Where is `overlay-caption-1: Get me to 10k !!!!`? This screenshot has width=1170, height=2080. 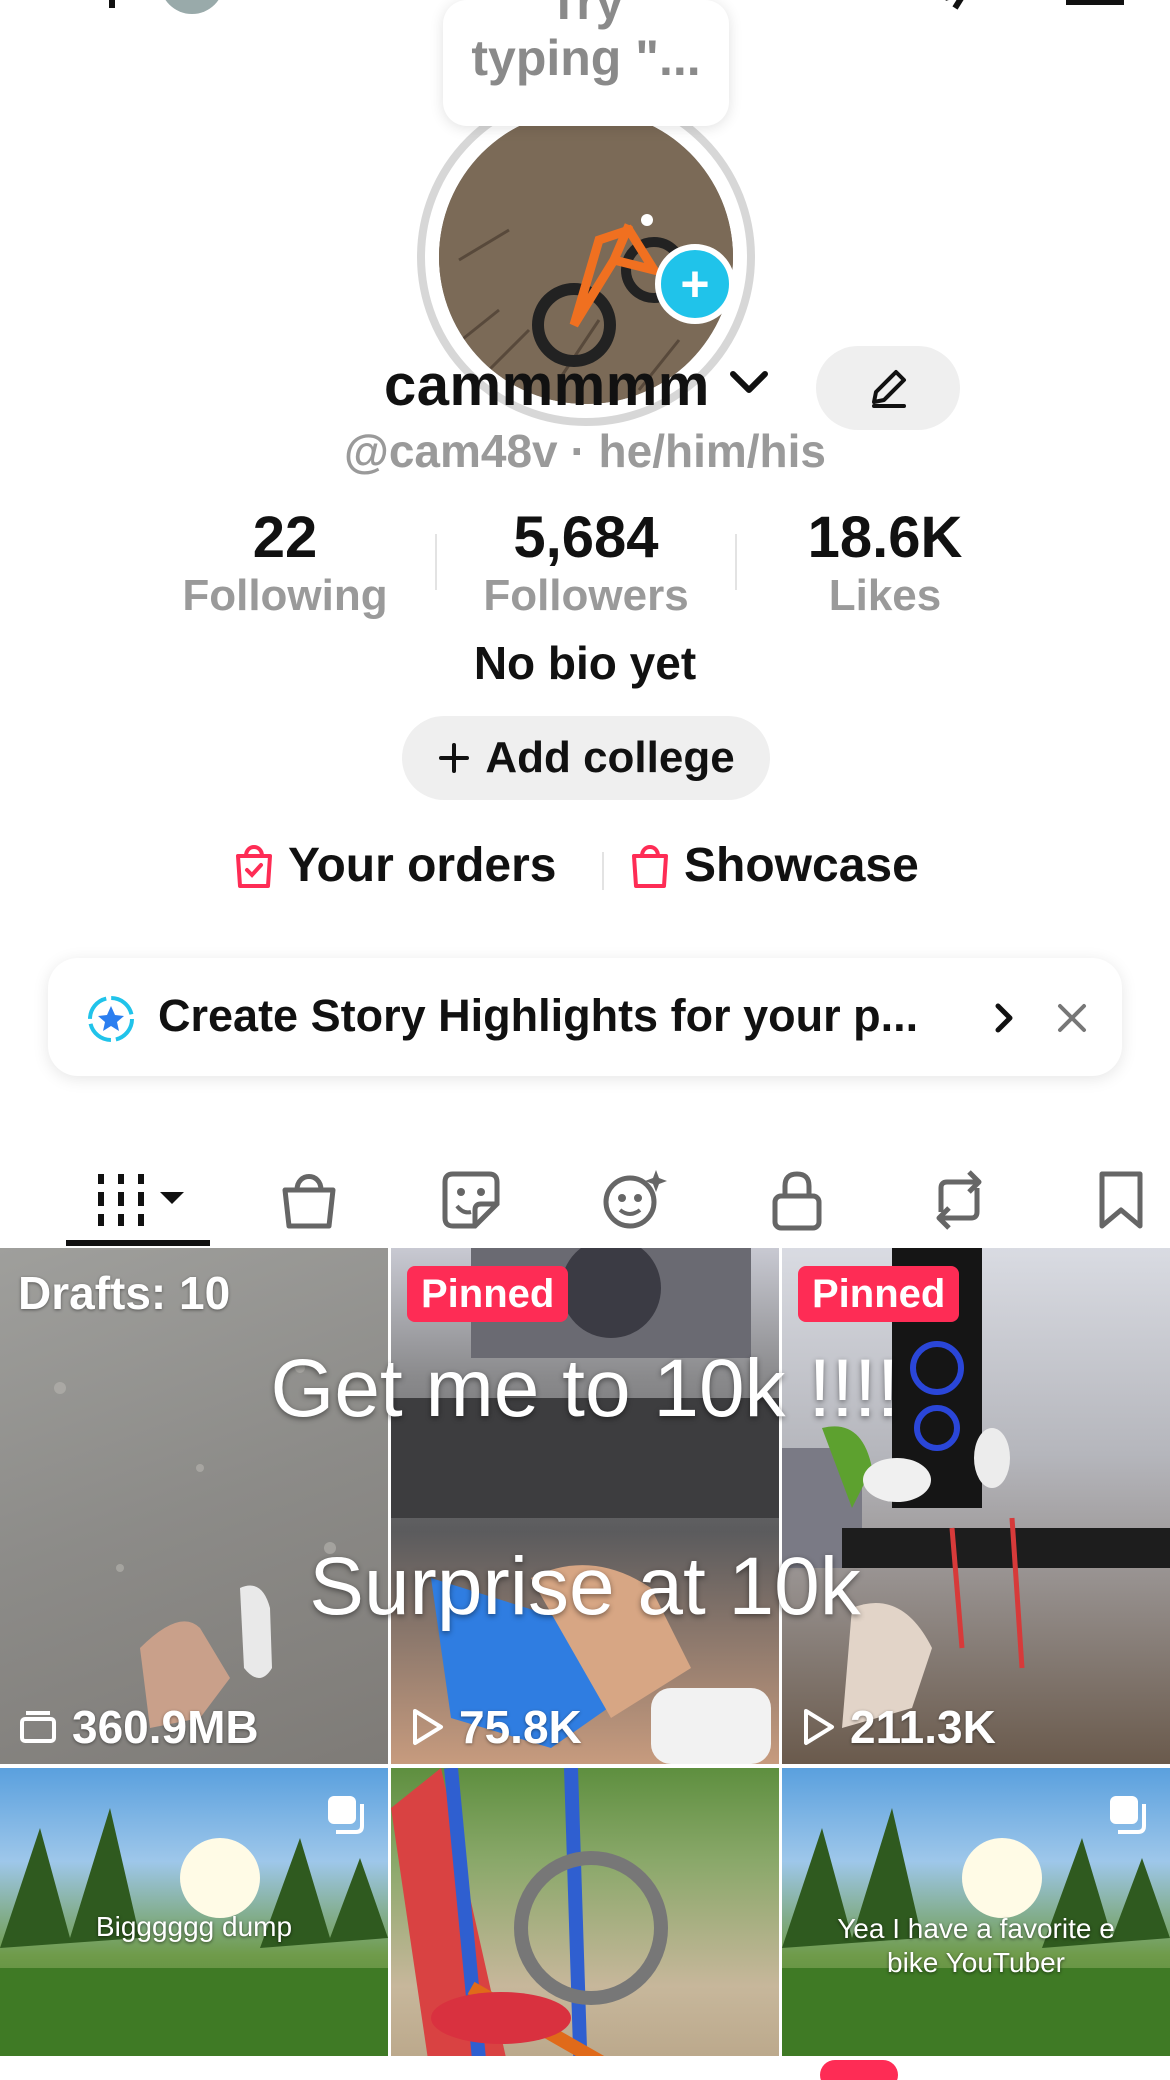
overlay-caption-1: Get me to 10k !!!! is located at coordinates (585, 1388).